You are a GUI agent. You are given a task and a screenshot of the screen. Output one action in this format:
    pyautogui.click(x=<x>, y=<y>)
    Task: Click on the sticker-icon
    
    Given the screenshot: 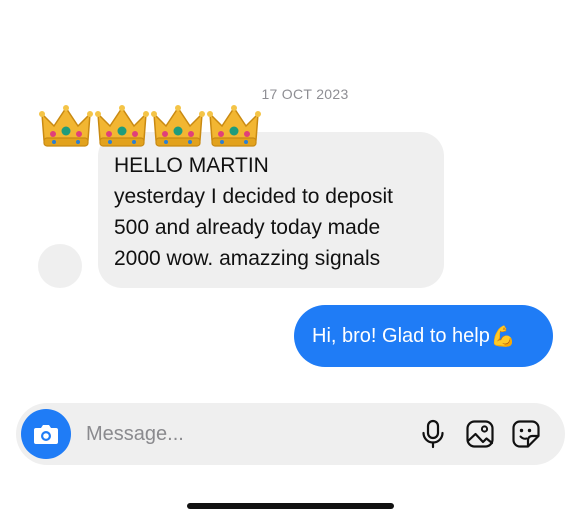 What is the action you would take?
    pyautogui.click(x=526, y=434)
    